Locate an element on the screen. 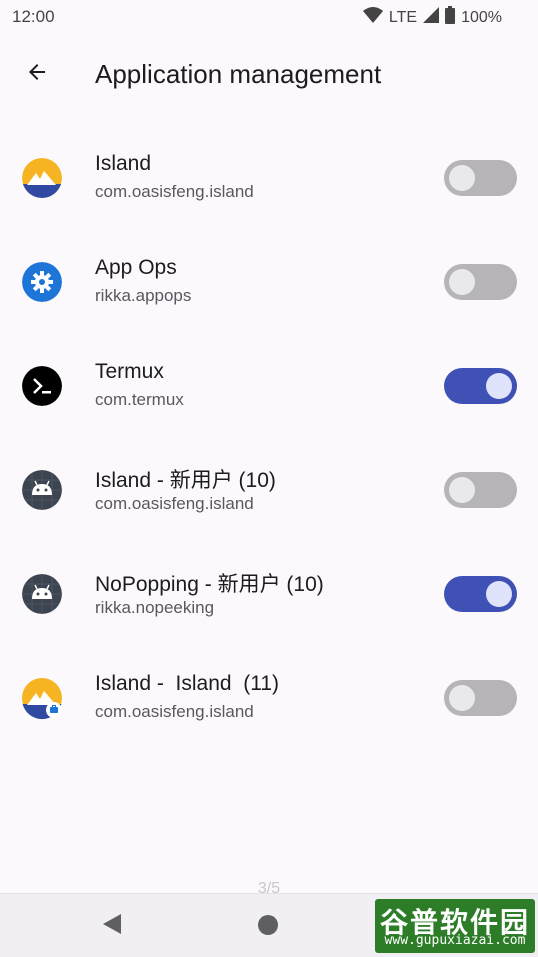  status-time: 12:00 is located at coordinates (33, 16).